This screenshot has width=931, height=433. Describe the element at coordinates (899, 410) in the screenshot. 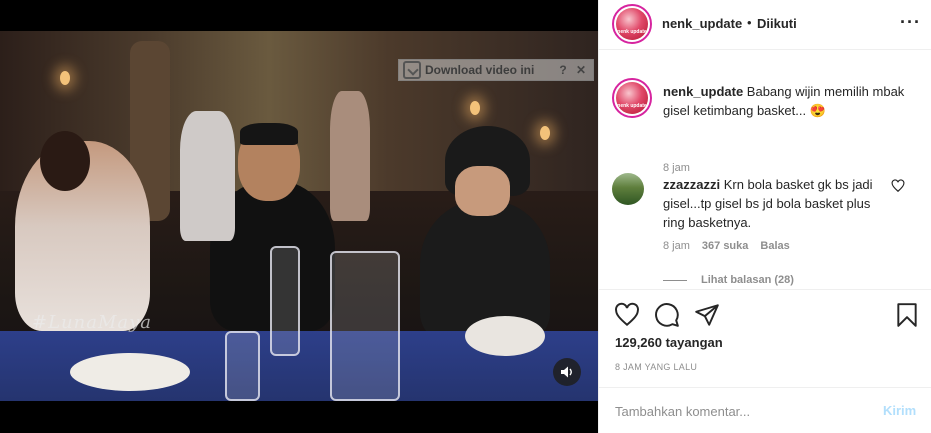

I see `send-button: Kirim` at that location.